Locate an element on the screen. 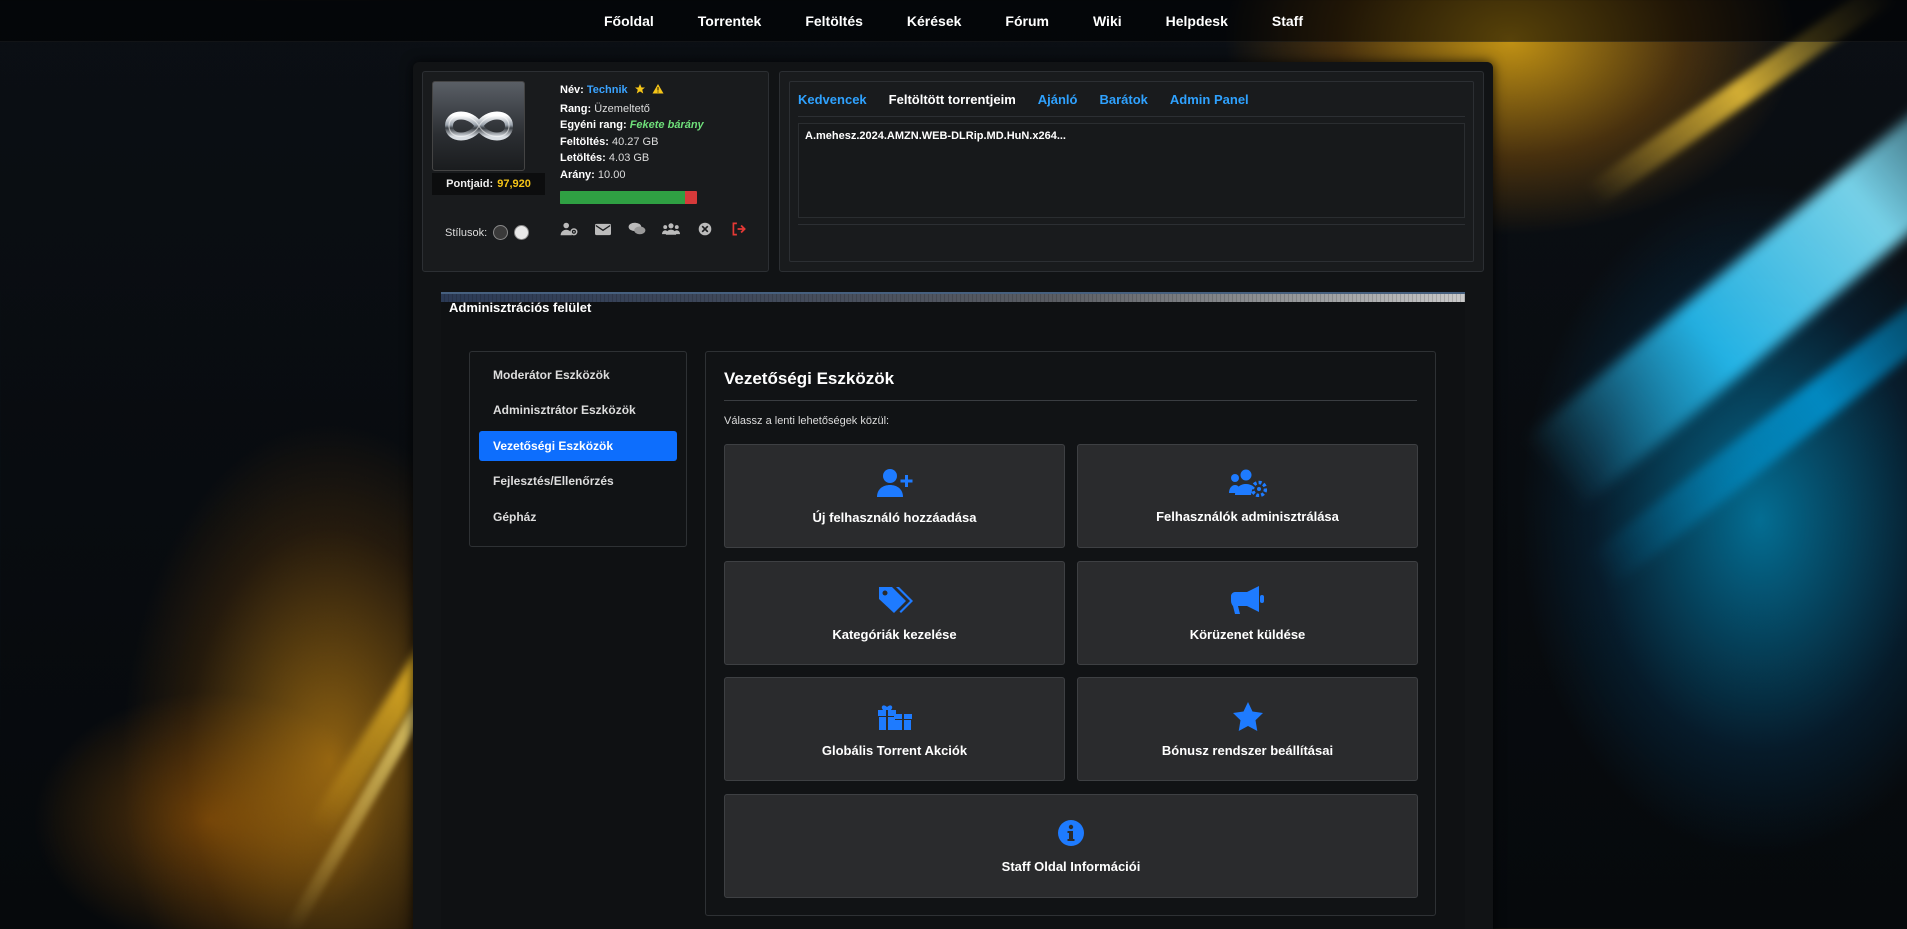 The height and width of the screenshot is (929, 1907). card-staff-page-info: Staff Oldal Információi is located at coordinates (1071, 846).